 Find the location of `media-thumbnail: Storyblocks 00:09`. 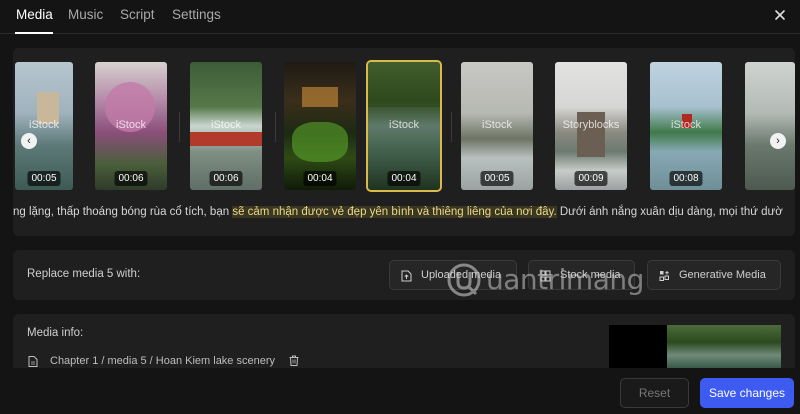

media-thumbnail: Storyblocks 00:09 is located at coordinates (591, 126).